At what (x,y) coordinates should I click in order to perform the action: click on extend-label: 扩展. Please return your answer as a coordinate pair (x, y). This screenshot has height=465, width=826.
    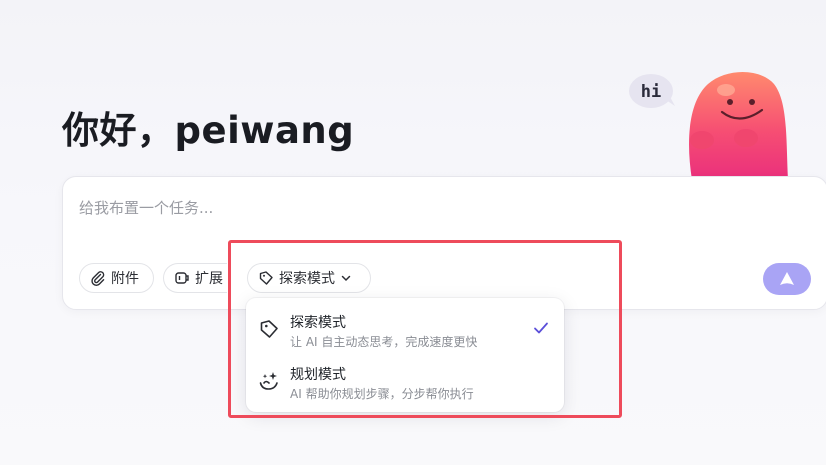
    Looking at the image, I should click on (209, 279).